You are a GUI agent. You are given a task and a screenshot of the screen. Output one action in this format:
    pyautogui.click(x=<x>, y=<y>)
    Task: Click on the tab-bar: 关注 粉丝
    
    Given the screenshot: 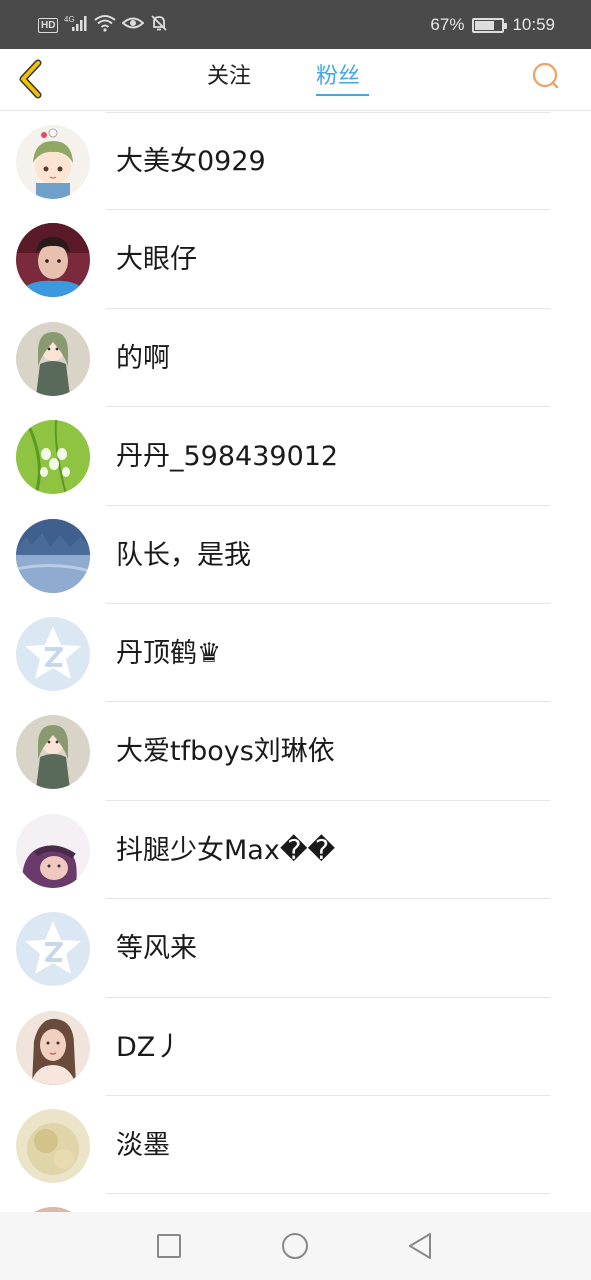 What is the action you would take?
    pyautogui.click(x=295, y=80)
    